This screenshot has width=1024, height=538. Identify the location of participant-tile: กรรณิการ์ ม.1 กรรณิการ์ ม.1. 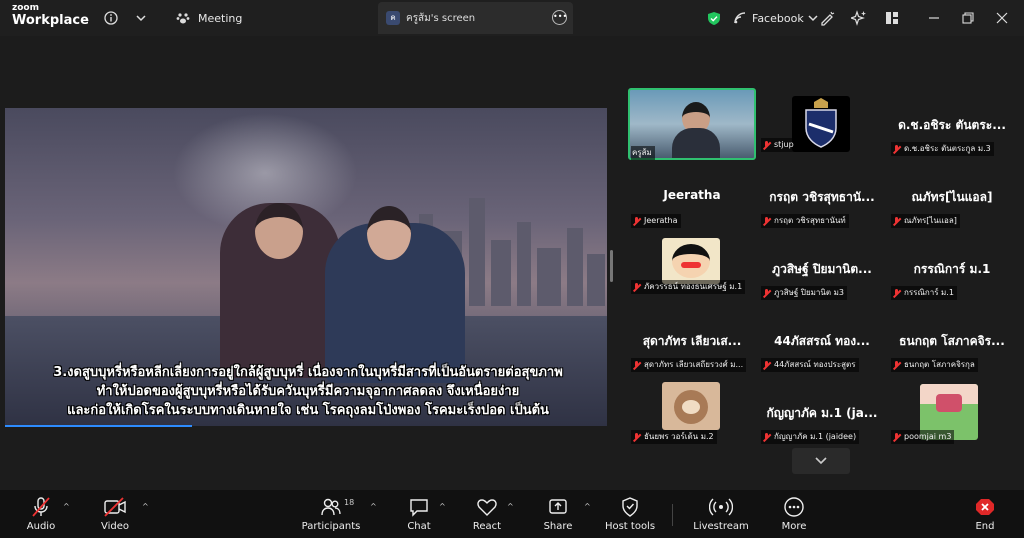
(952, 283).